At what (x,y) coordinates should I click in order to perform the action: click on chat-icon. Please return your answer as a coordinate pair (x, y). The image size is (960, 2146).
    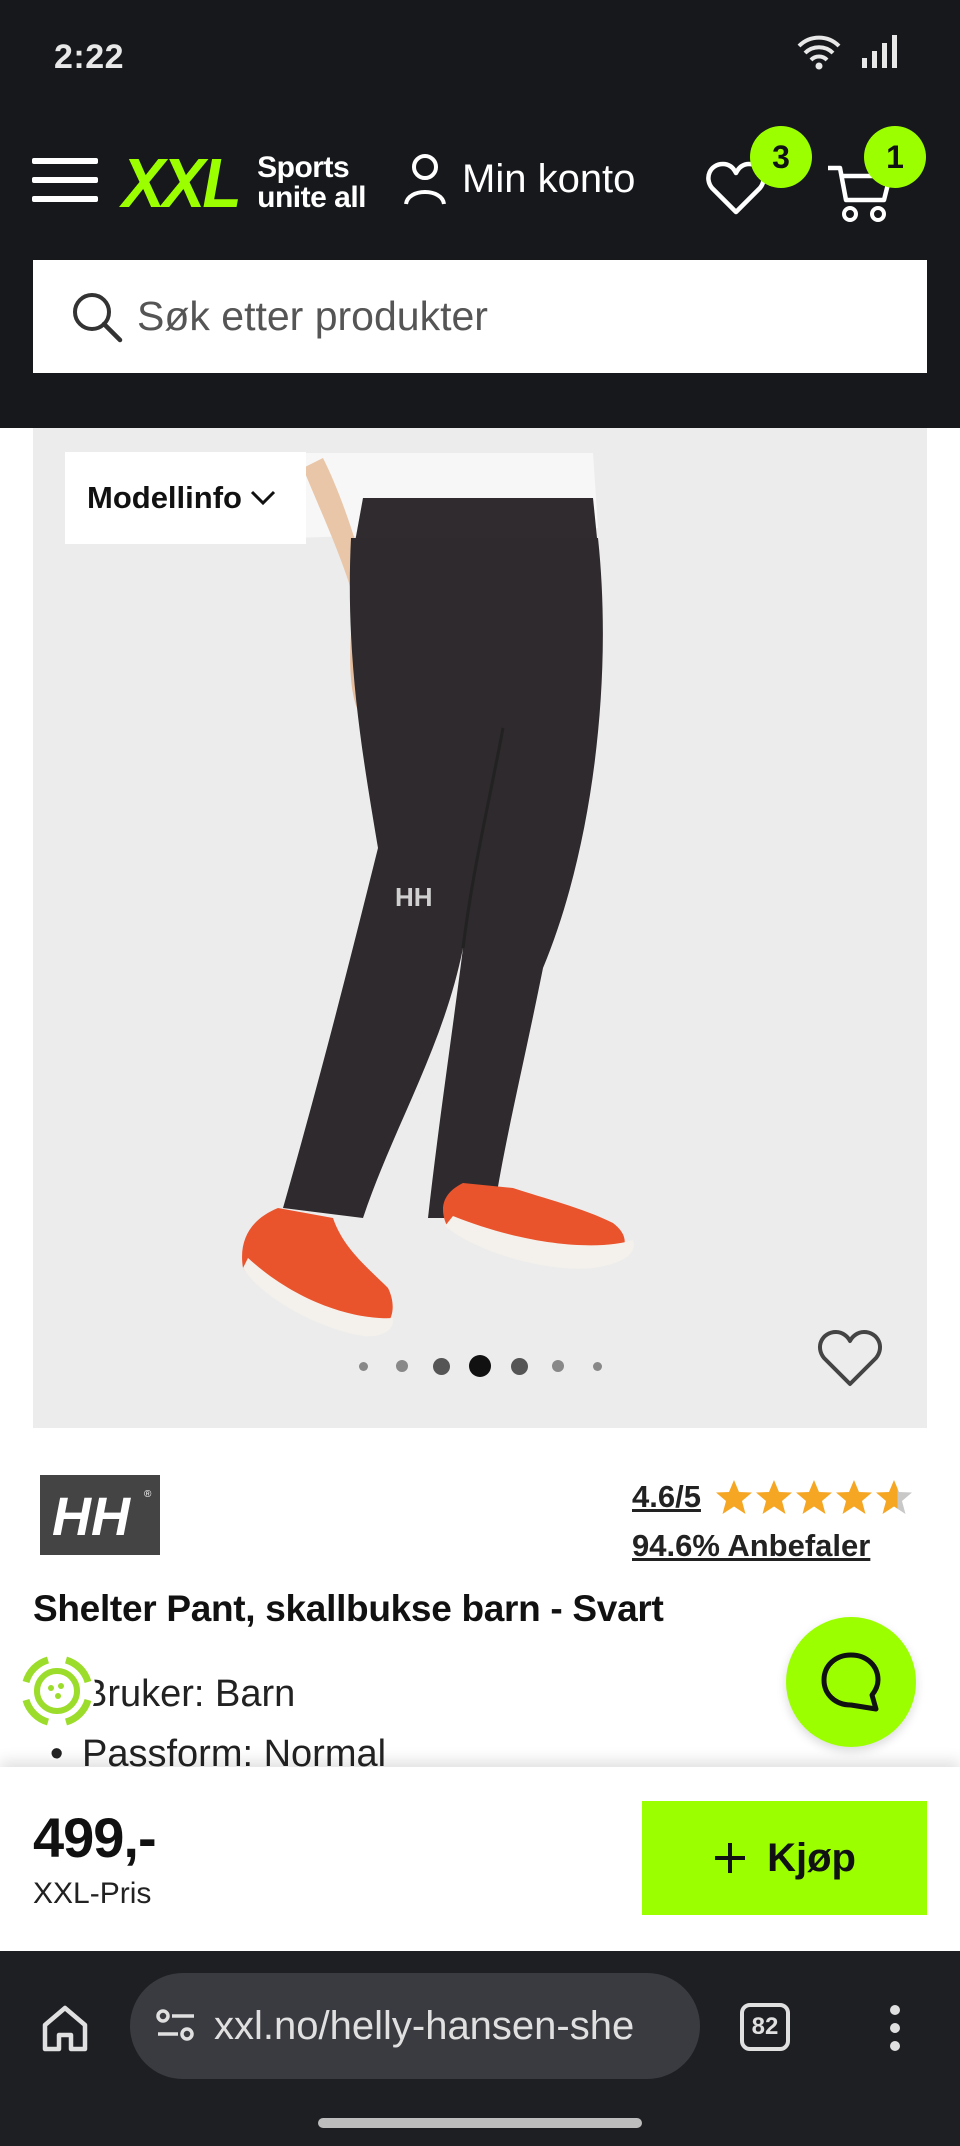
    Looking at the image, I should click on (851, 1682).